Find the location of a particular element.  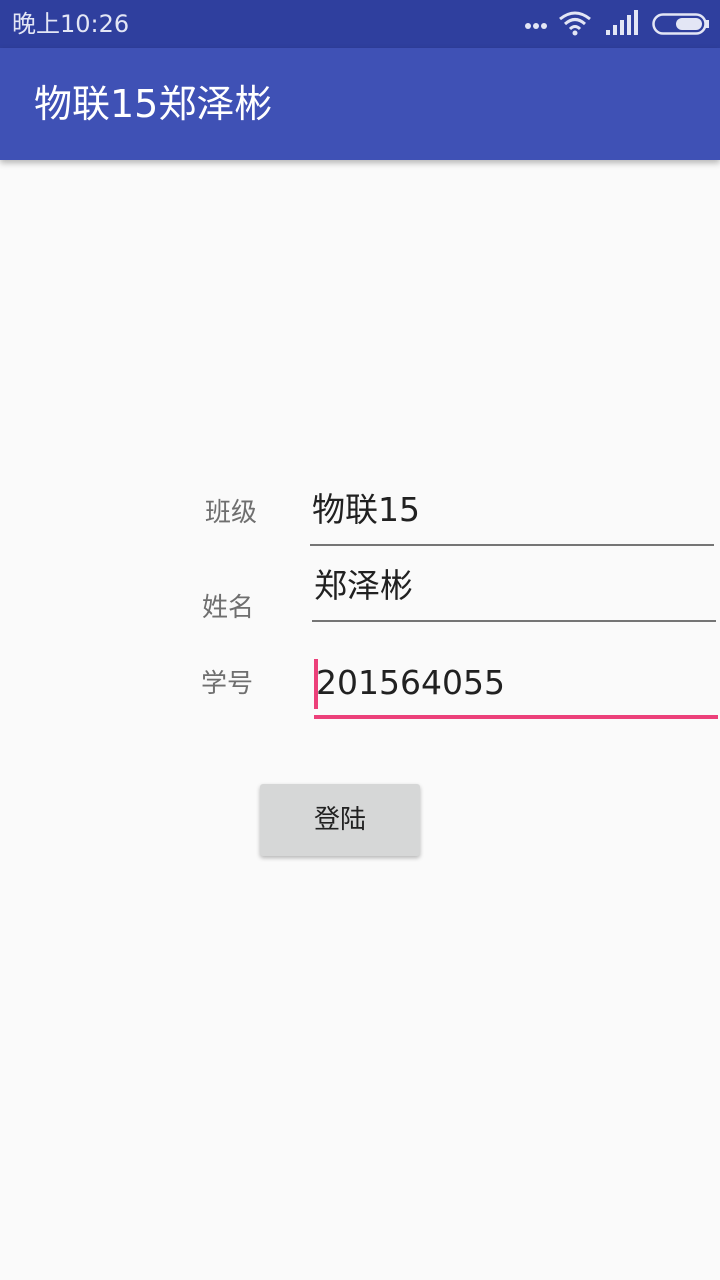

name-label: 姓名 is located at coordinates (228, 608).